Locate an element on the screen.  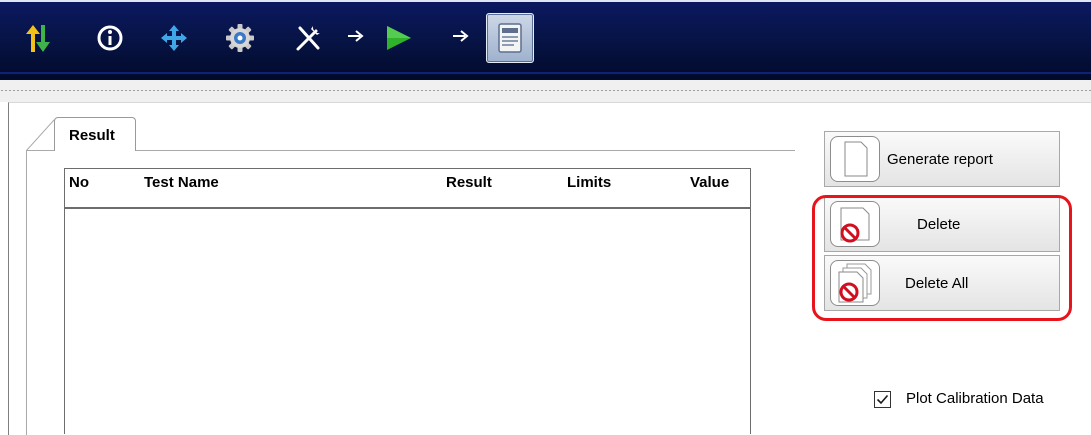
generate-report-label: Generate report is located at coordinates (940, 159).